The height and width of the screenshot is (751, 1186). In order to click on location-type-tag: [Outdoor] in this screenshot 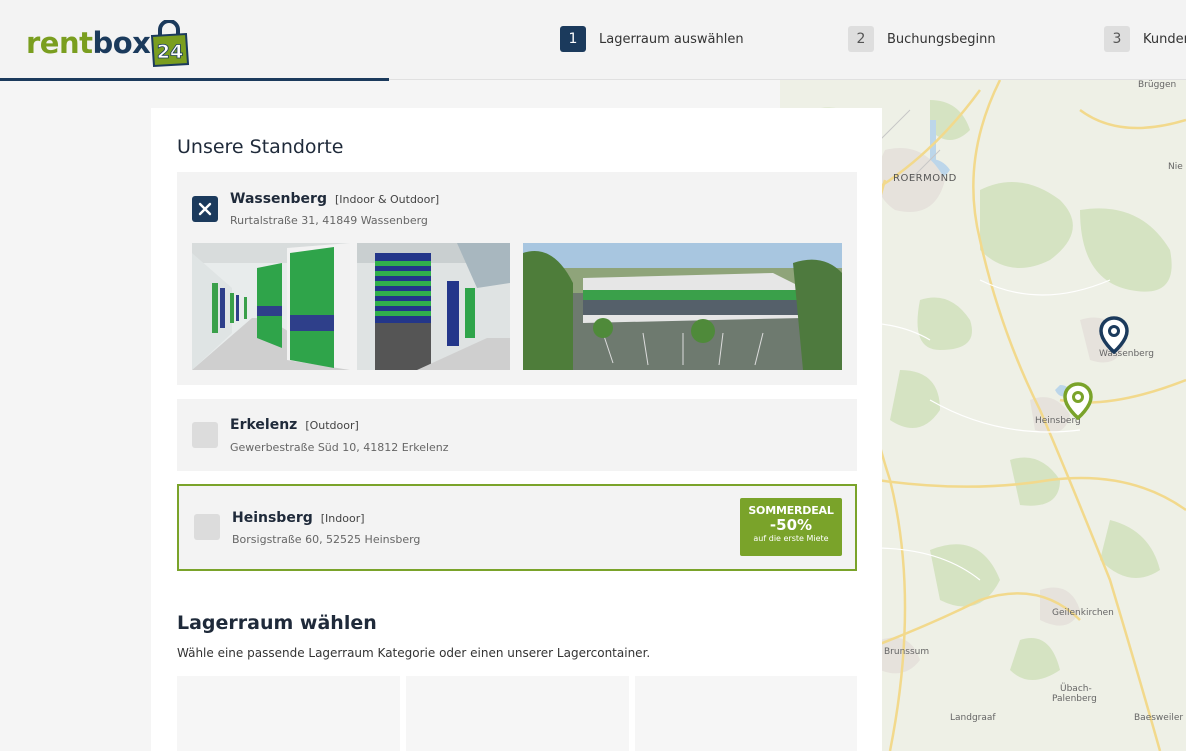, I will do `click(332, 425)`.